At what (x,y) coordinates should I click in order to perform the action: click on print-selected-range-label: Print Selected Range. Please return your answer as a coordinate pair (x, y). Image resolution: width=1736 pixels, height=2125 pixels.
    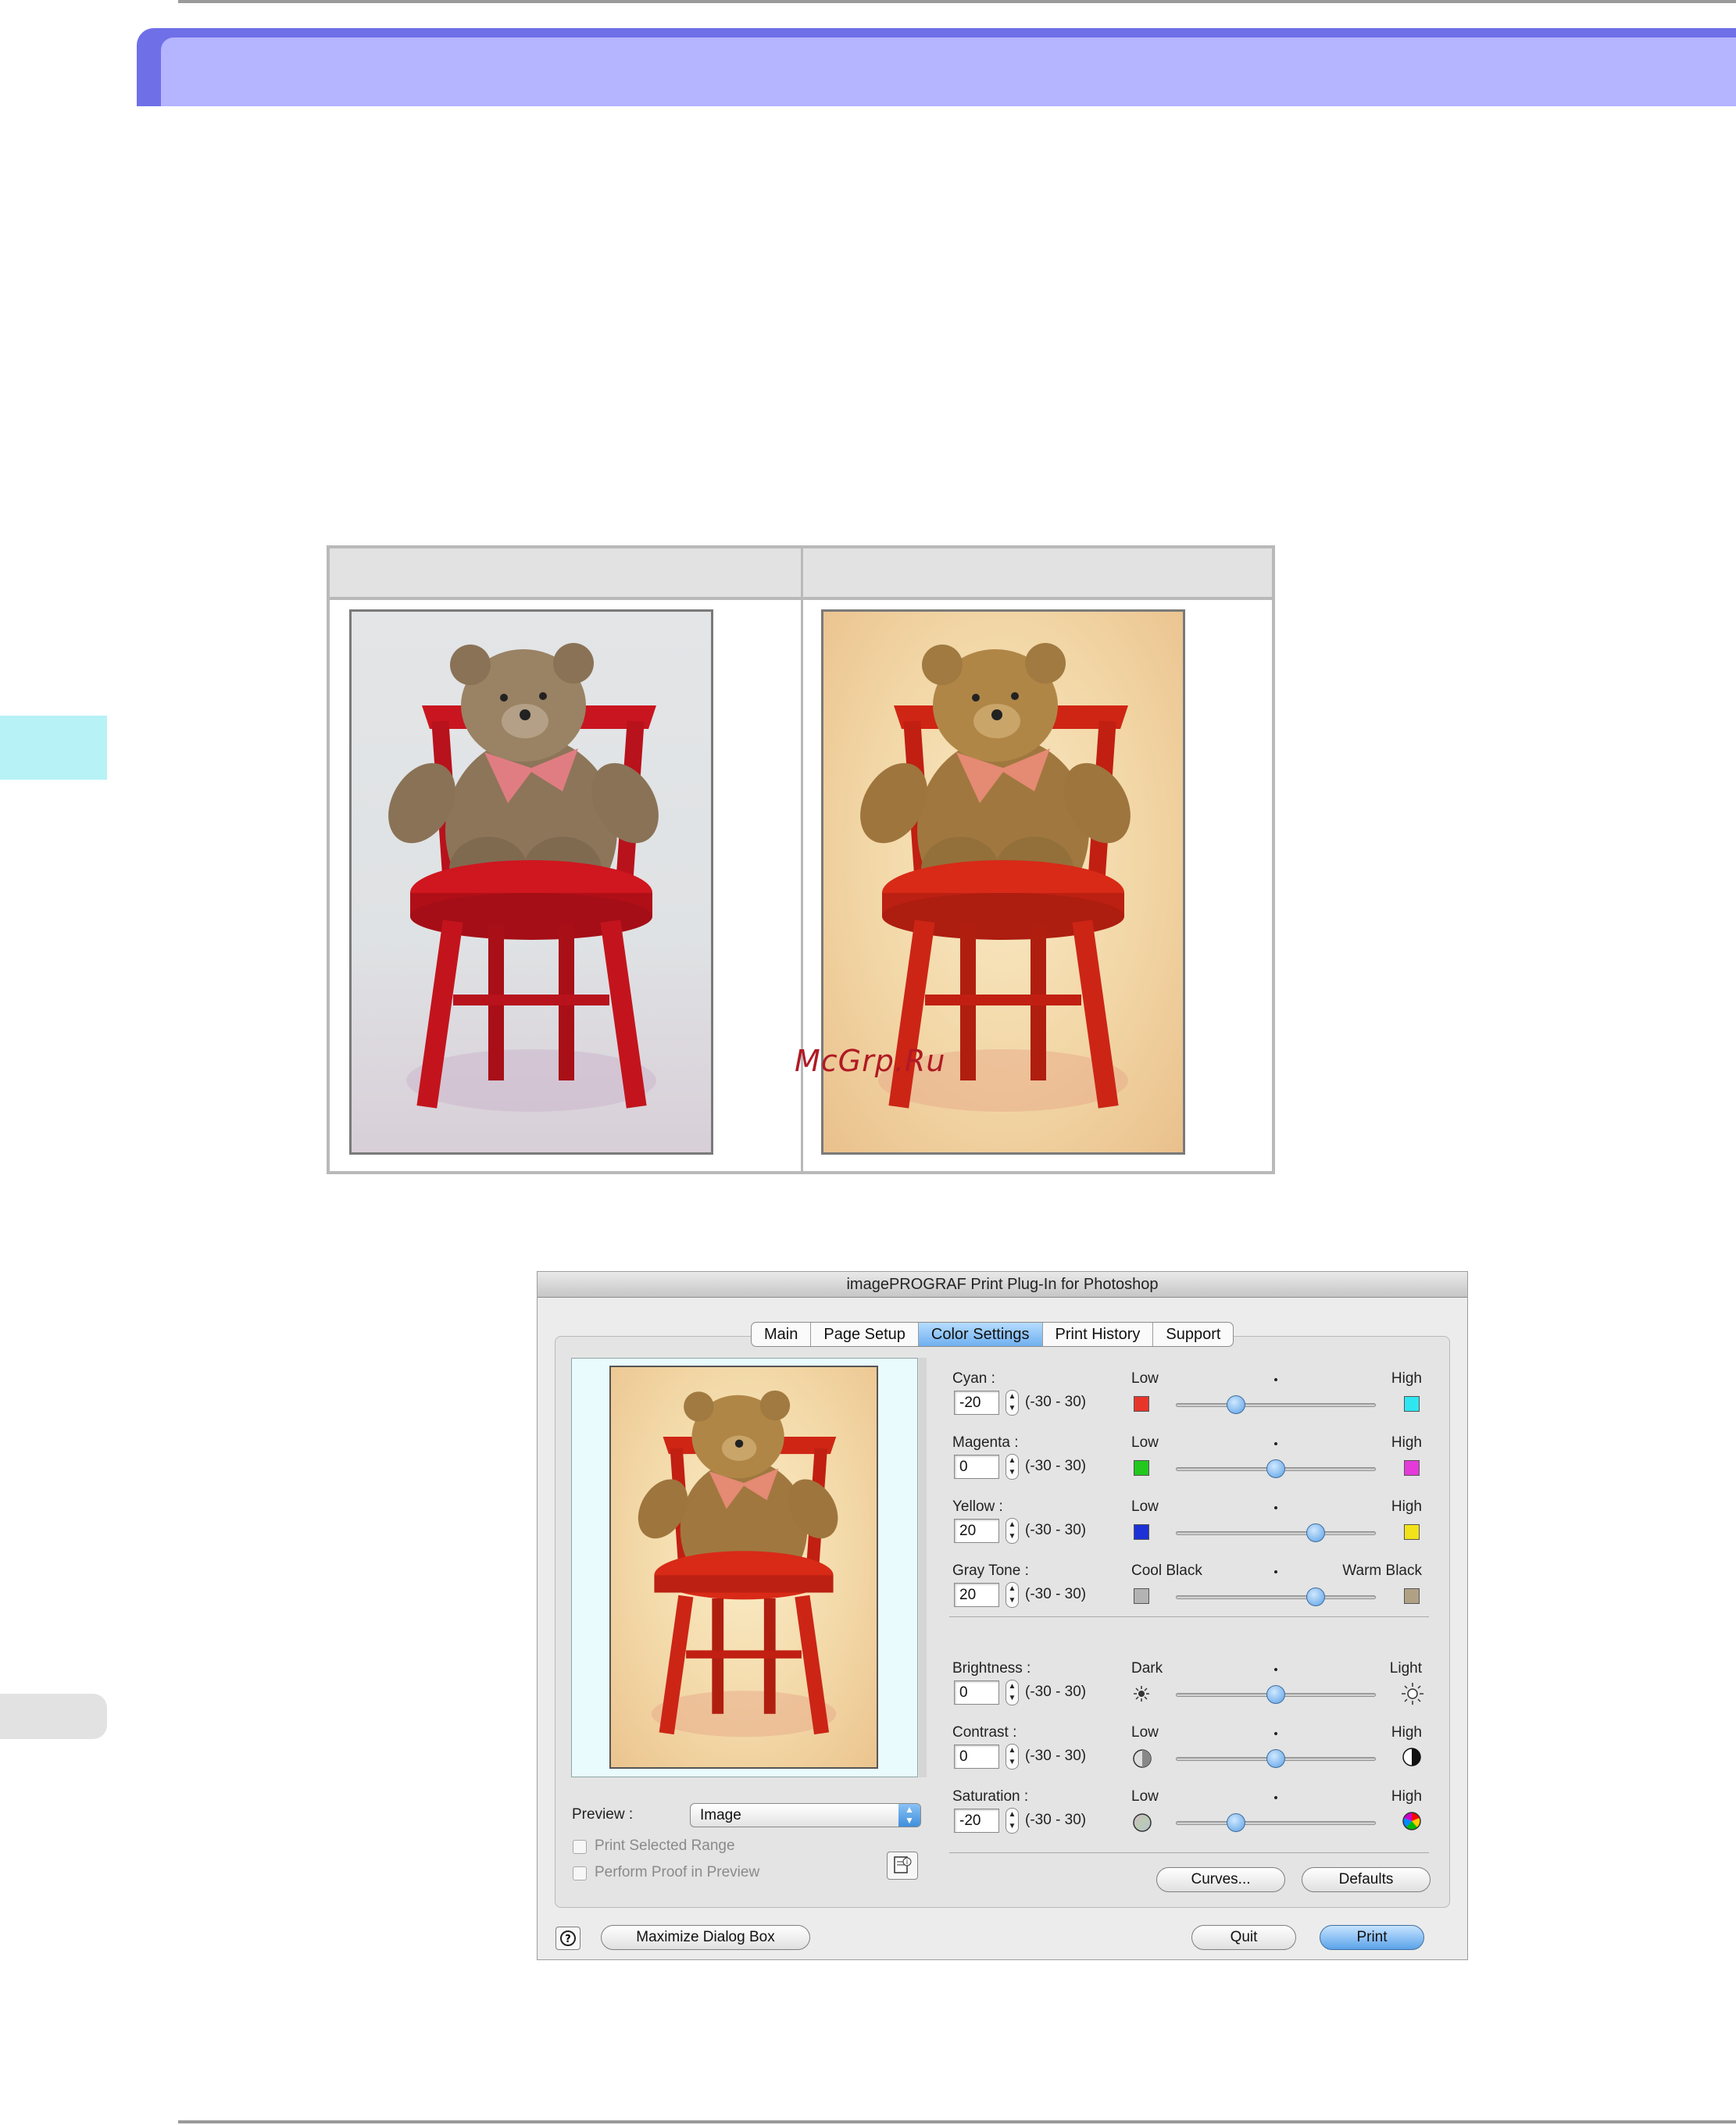
    Looking at the image, I should click on (665, 1846).